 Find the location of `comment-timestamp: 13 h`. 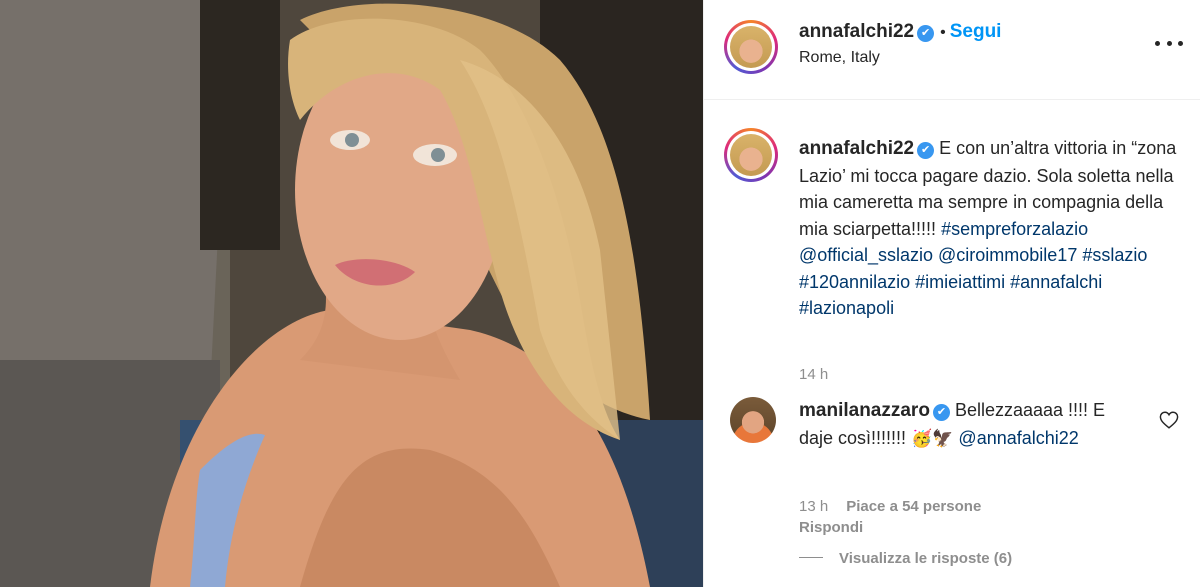

comment-timestamp: 13 h is located at coordinates (813, 506).